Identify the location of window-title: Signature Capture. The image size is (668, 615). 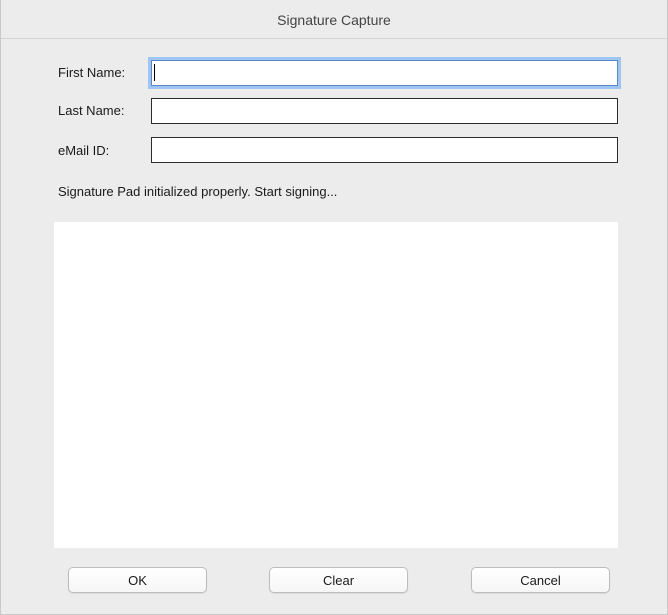
(334, 20).